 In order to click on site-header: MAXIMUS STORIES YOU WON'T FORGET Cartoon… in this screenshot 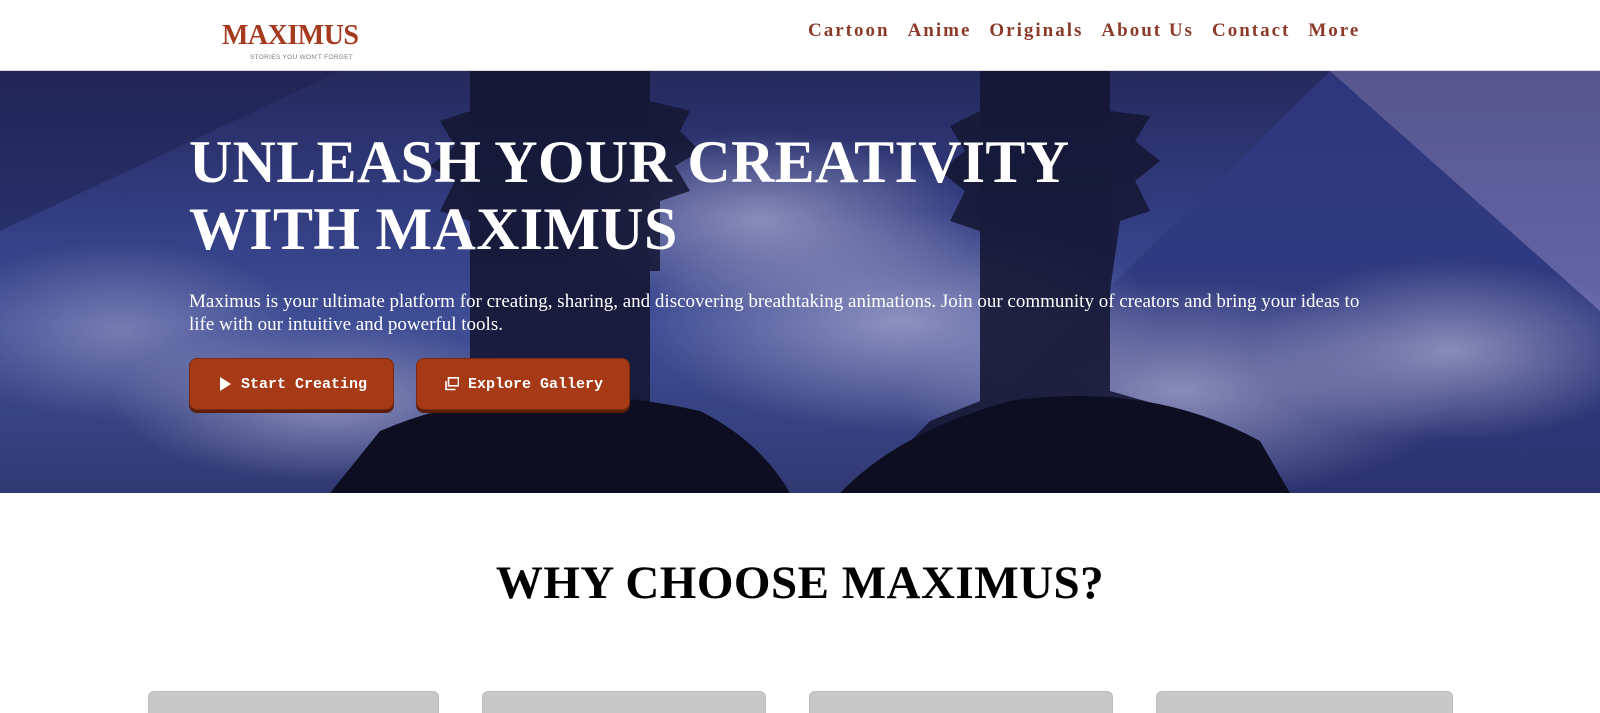, I will do `click(800, 35)`.